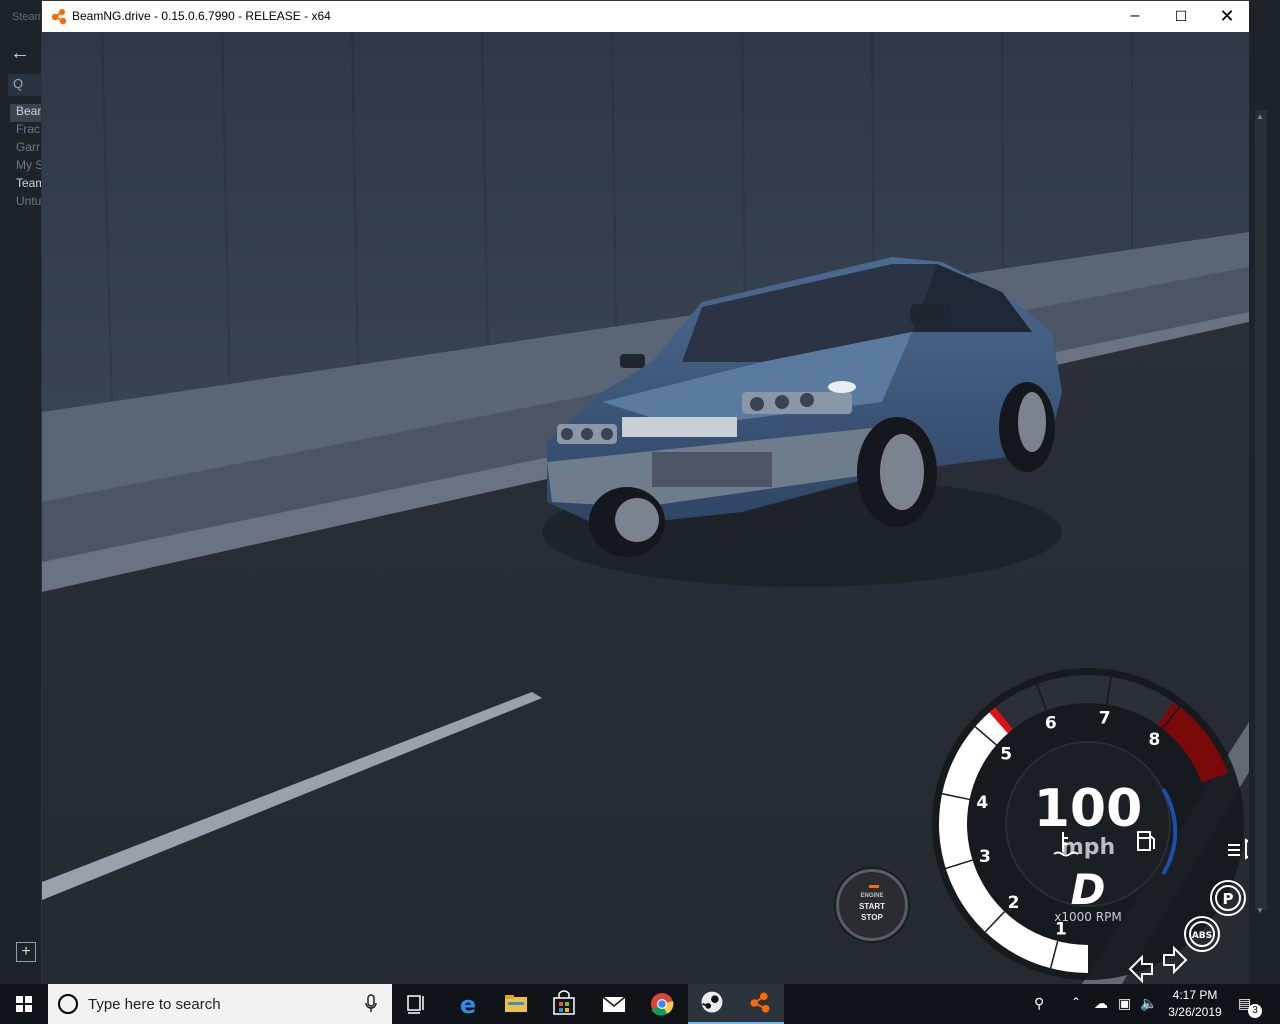  What do you see at coordinates (1105, 718) in the screenshot?
I see `rpm-tick-label: 7` at bounding box center [1105, 718].